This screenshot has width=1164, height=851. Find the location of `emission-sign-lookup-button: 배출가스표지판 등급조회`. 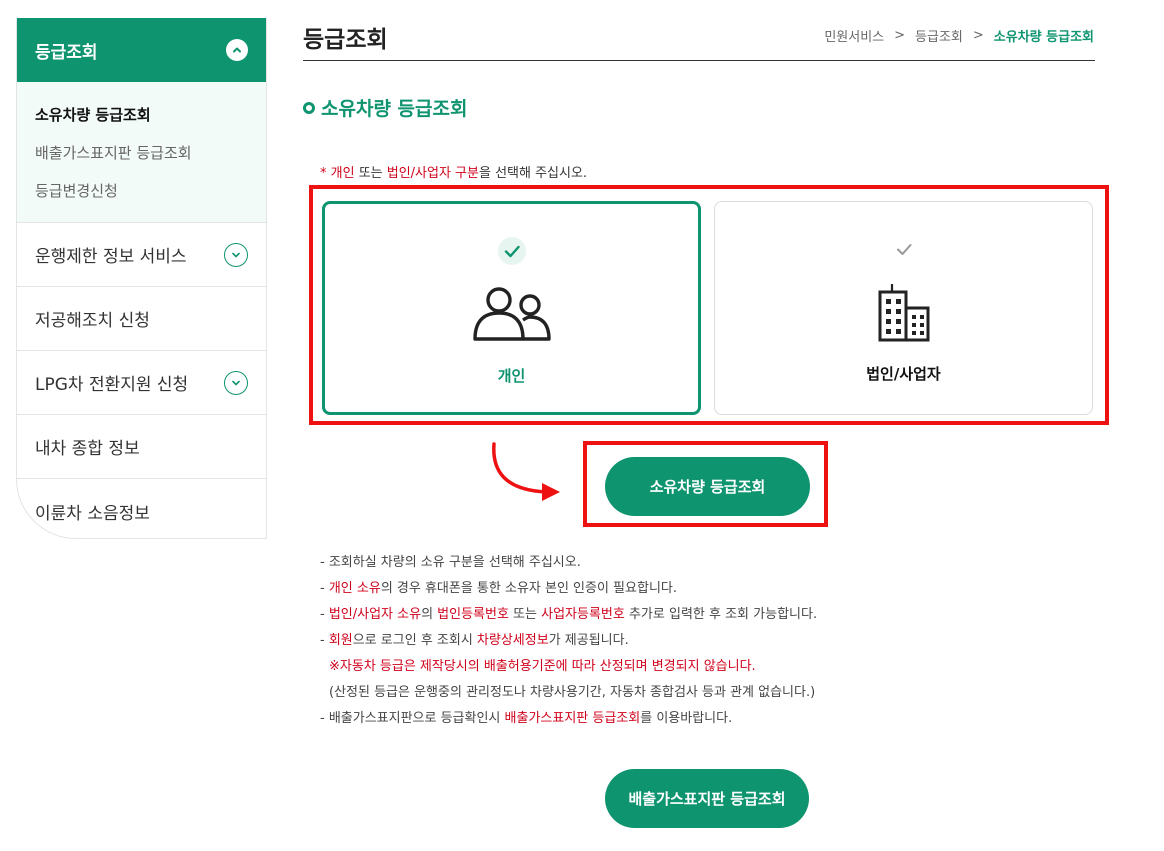

emission-sign-lookup-button: 배출가스표지판 등급조회 is located at coordinates (707, 798).